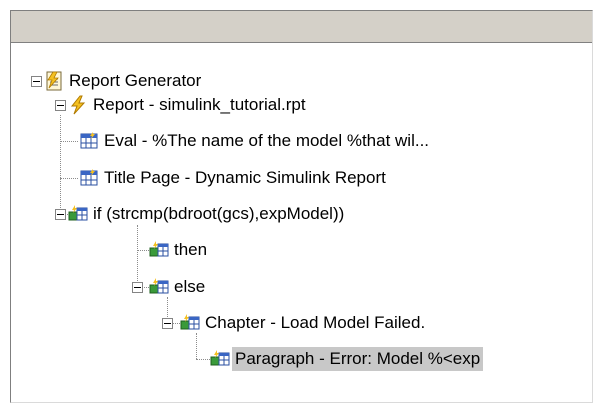 The width and height of the screenshot is (597, 407). I want to click on tree-node-report: Report - simulink_tutorial.rpt, so click(188, 105).